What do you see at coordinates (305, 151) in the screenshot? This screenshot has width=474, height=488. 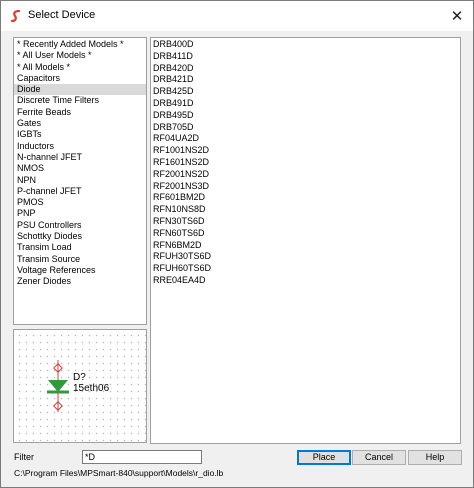 I see `device-item: RF1001NS2D` at bounding box center [305, 151].